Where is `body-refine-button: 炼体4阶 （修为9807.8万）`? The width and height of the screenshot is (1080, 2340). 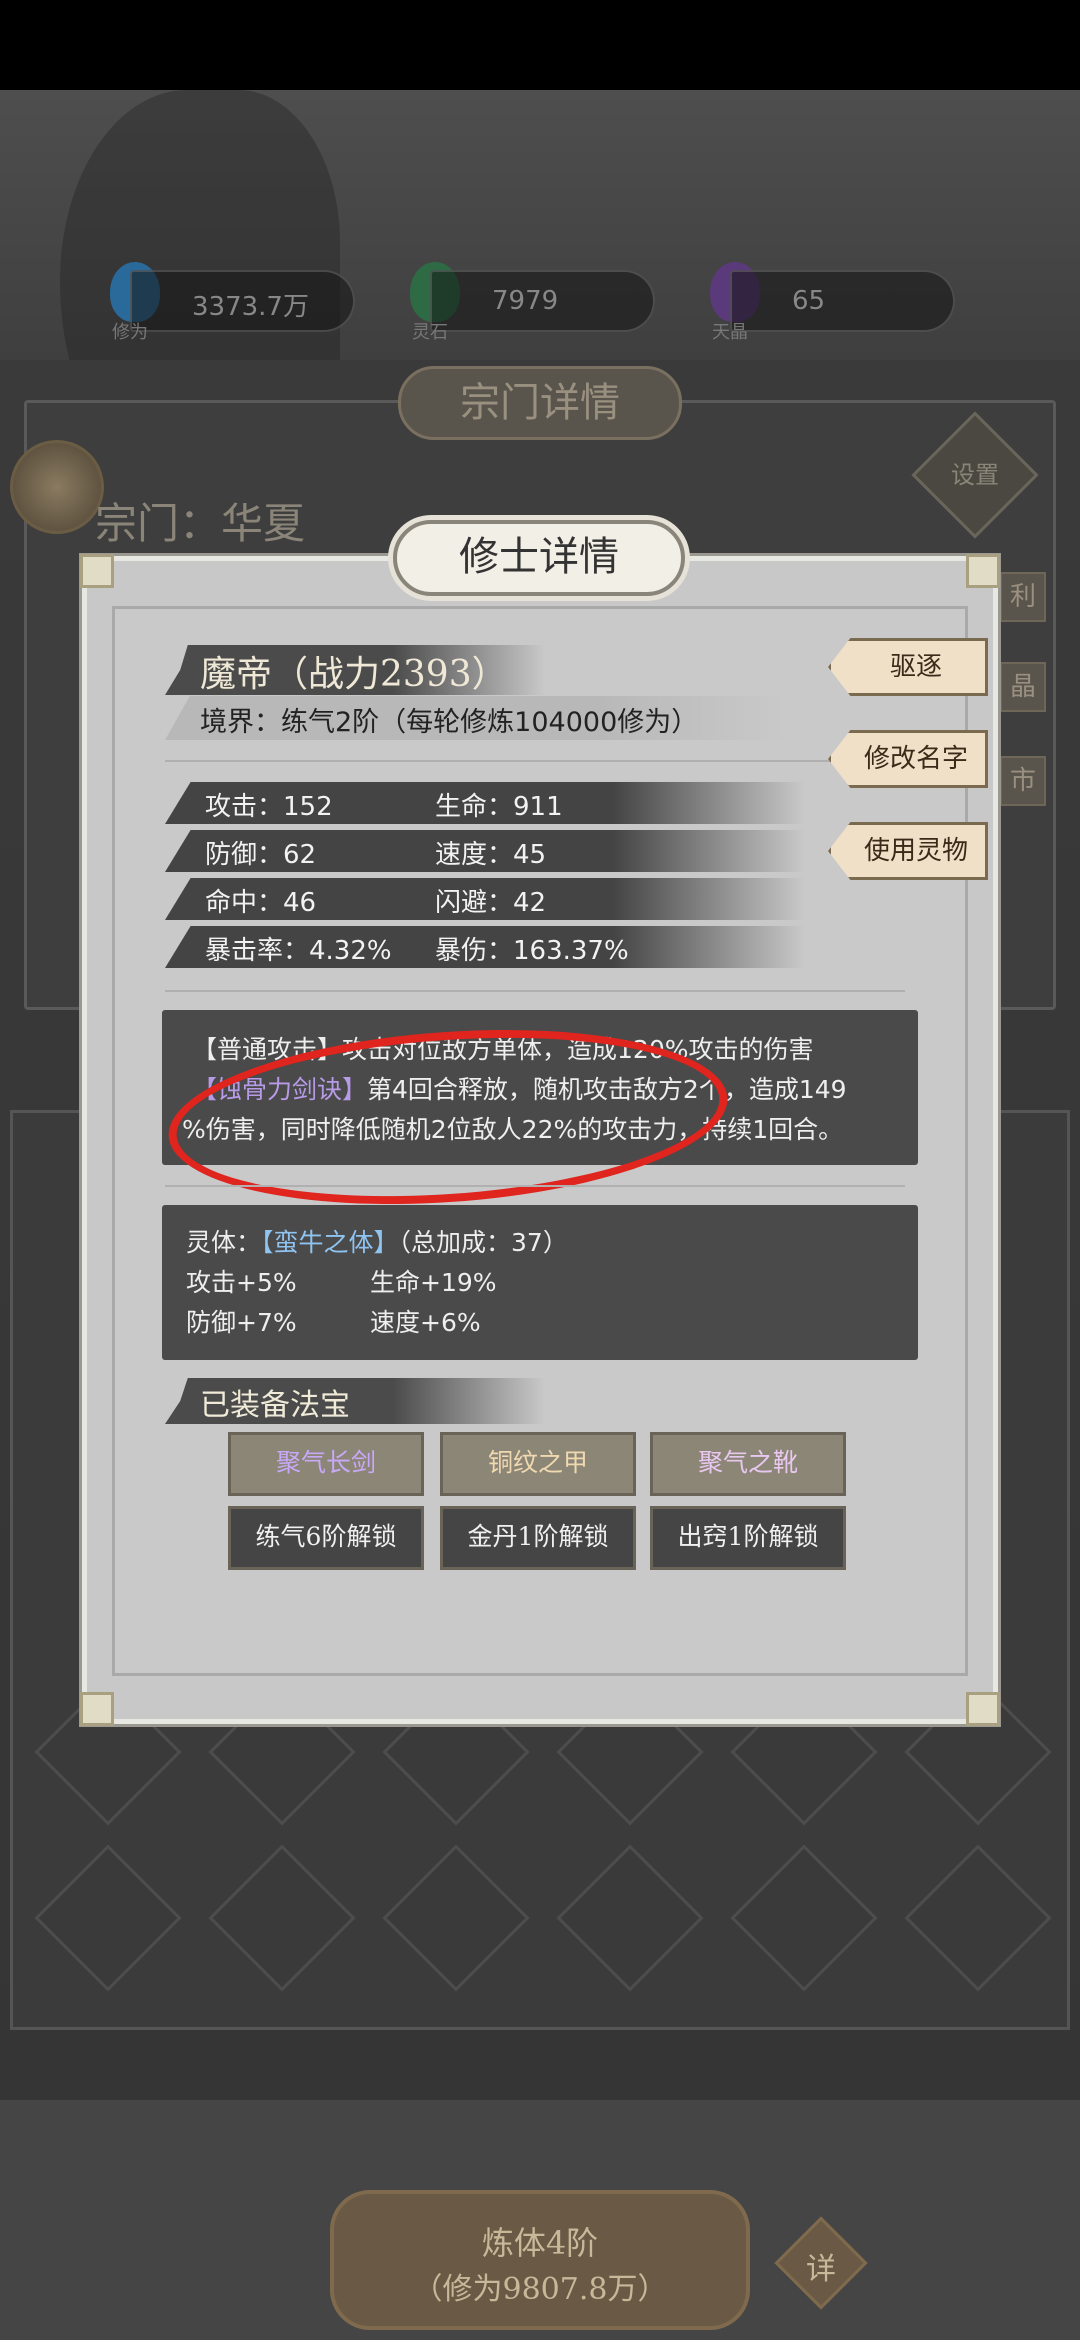
body-refine-button: 炼体4阶 （修为9807.8万） is located at coordinates (540, 2260).